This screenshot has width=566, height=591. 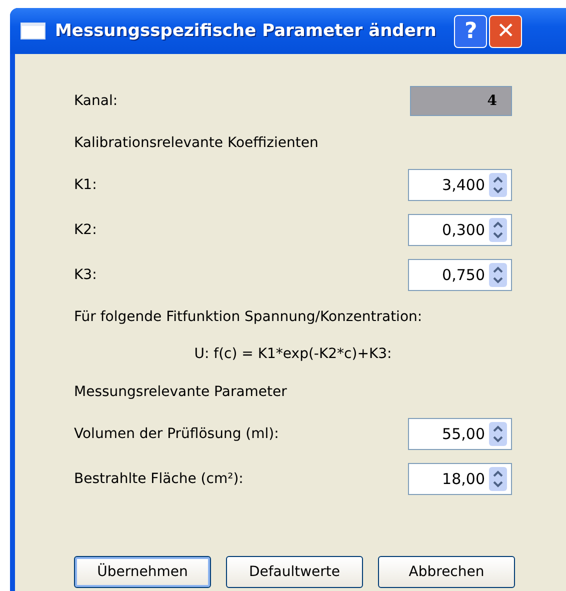 I want to click on dialog-button: Abbrechen, so click(x=446, y=572).